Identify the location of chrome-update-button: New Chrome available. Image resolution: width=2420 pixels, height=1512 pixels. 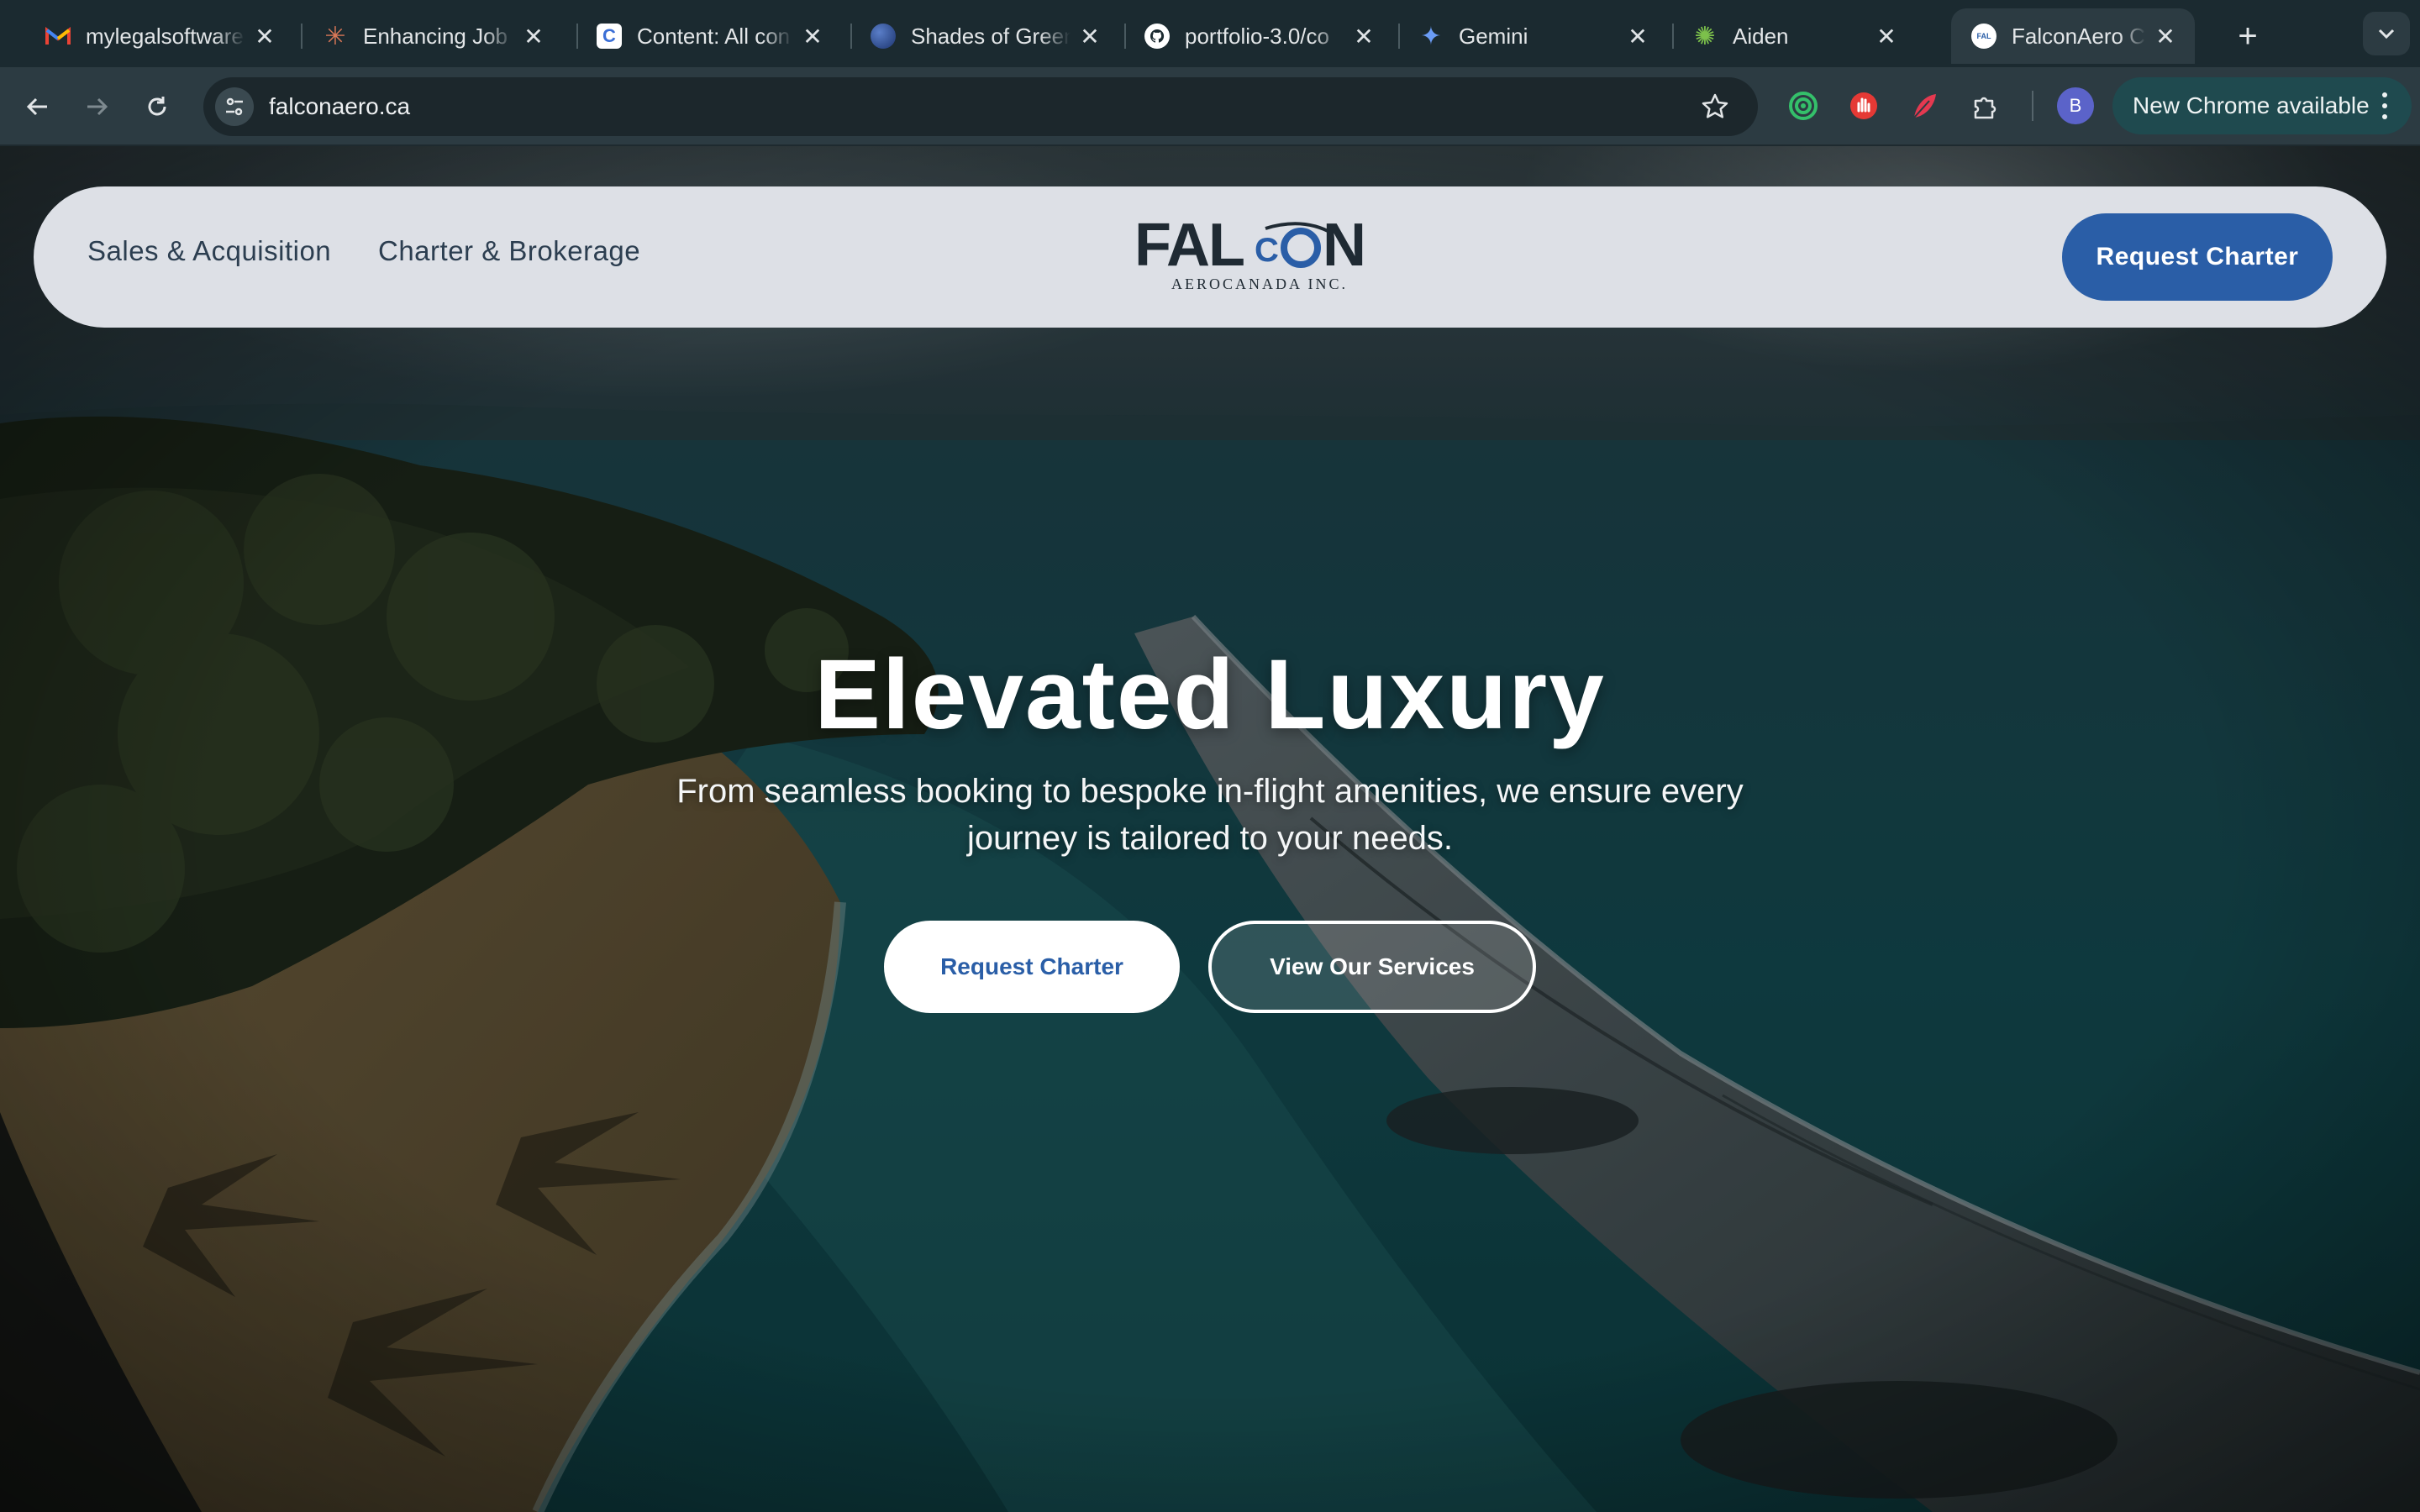
(2262, 105).